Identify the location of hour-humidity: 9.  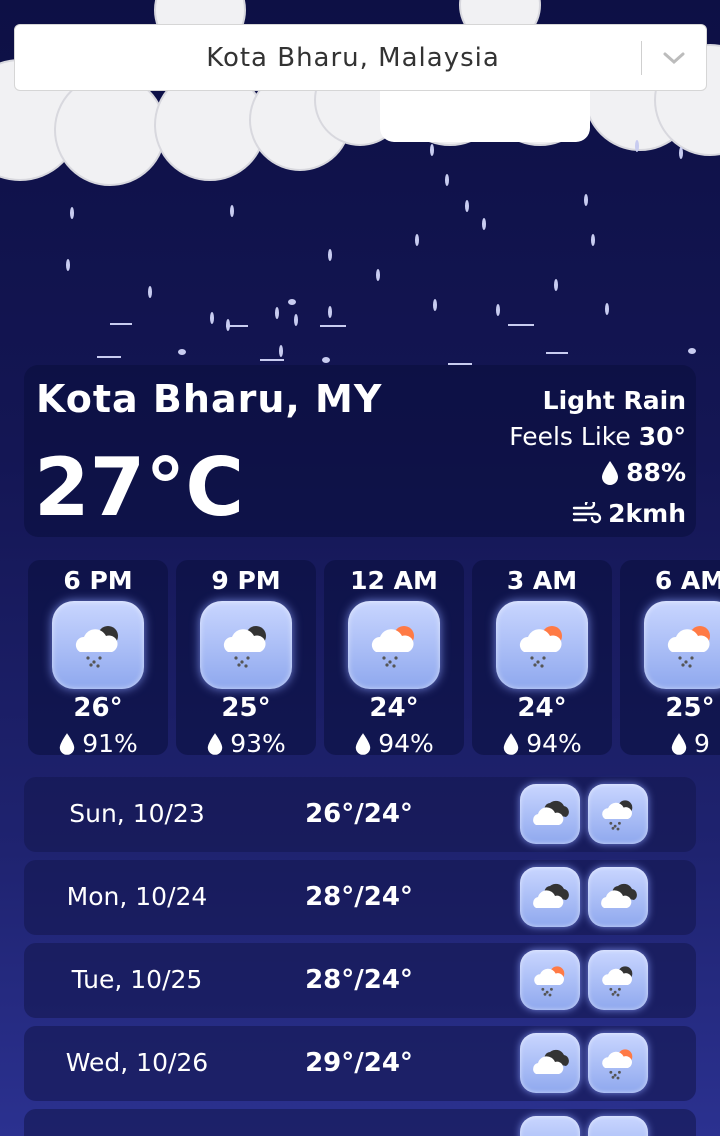
(670, 742).